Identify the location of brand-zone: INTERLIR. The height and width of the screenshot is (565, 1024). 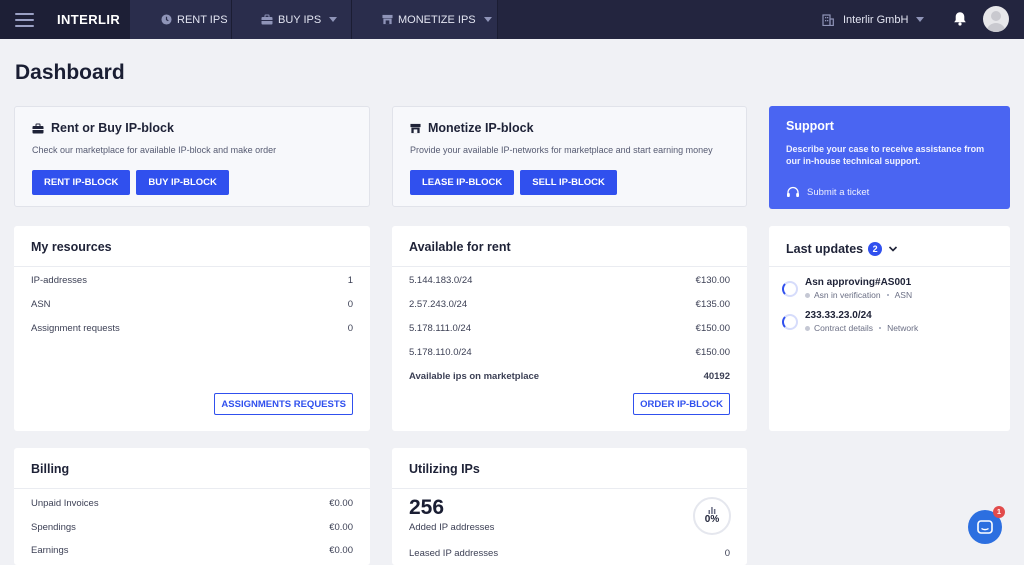
(65, 19).